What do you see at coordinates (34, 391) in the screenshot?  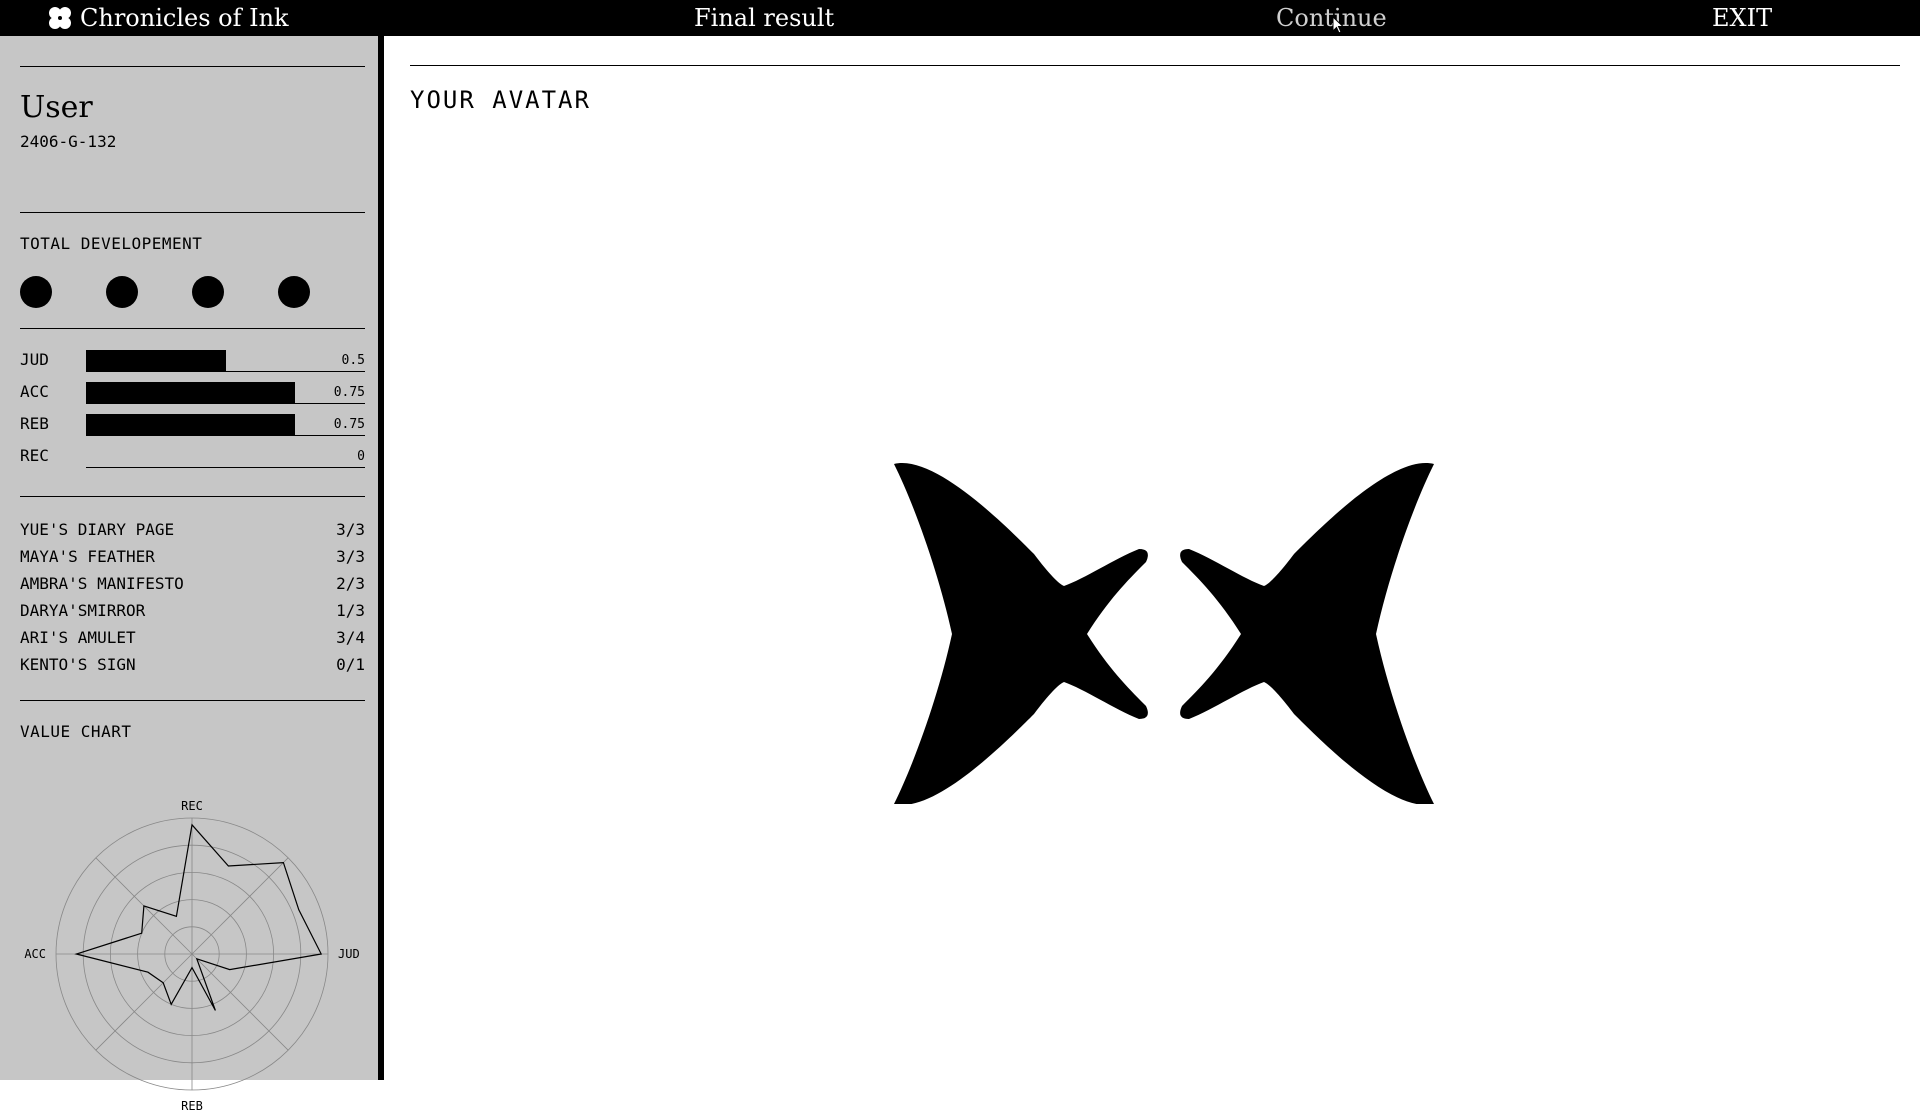 I see `stat-label: ACC` at bounding box center [34, 391].